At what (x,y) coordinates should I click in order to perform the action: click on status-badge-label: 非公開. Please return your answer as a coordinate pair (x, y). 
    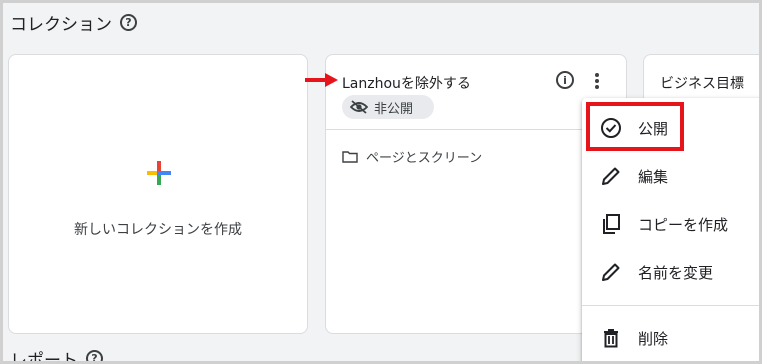
    Looking at the image, I should click on (394, 109).